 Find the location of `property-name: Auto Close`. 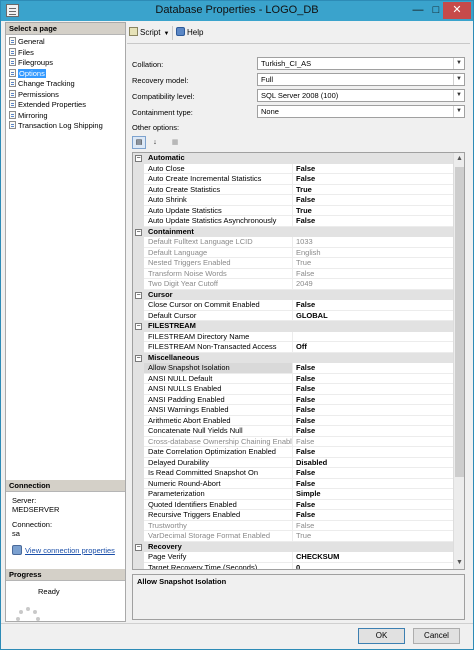

property-name: Auto Close is located at coordinates (218, 168).